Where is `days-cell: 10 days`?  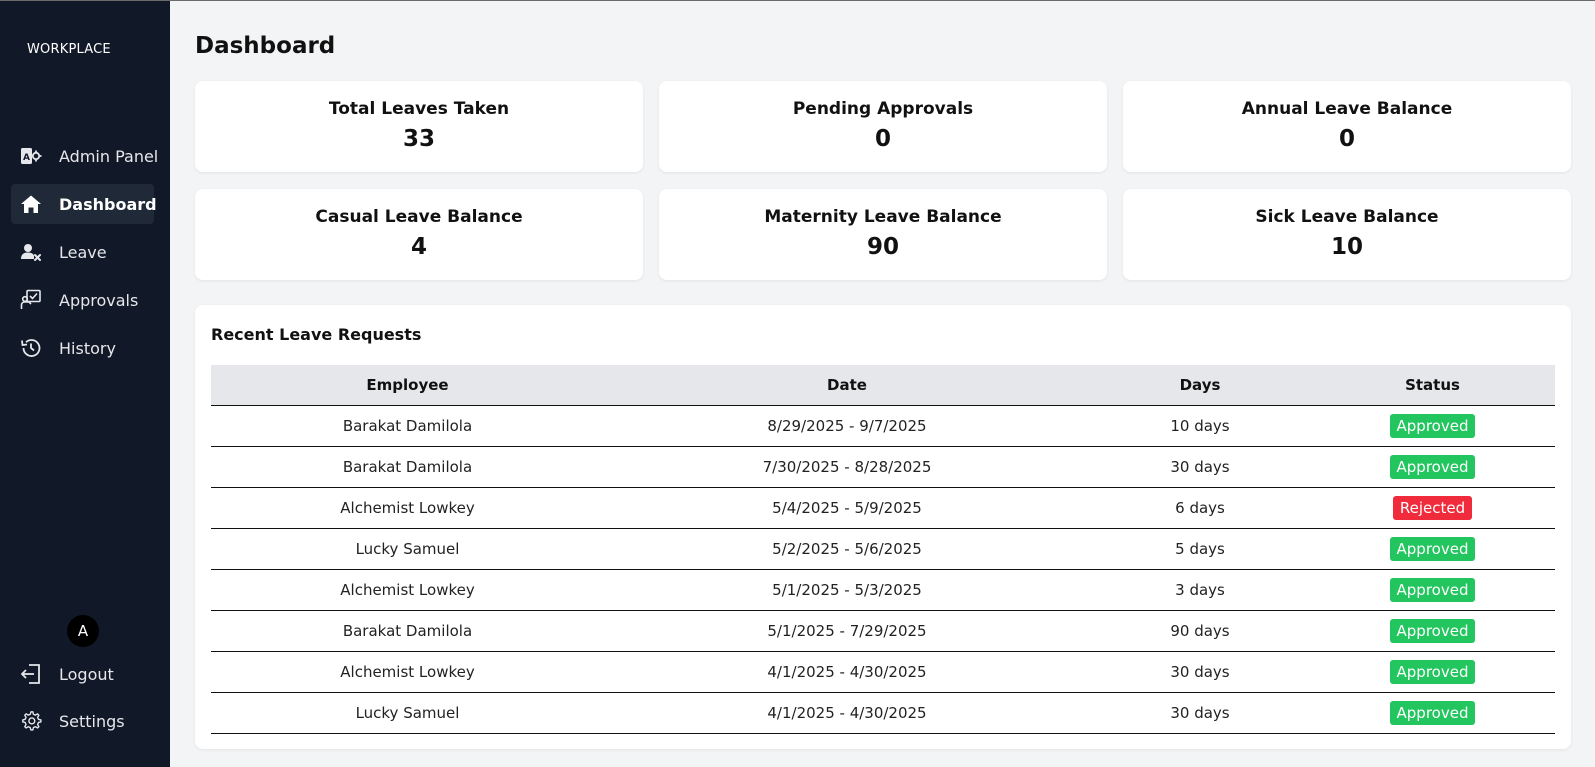
days-cell: 10 days is located at coordinates (1200, 425).